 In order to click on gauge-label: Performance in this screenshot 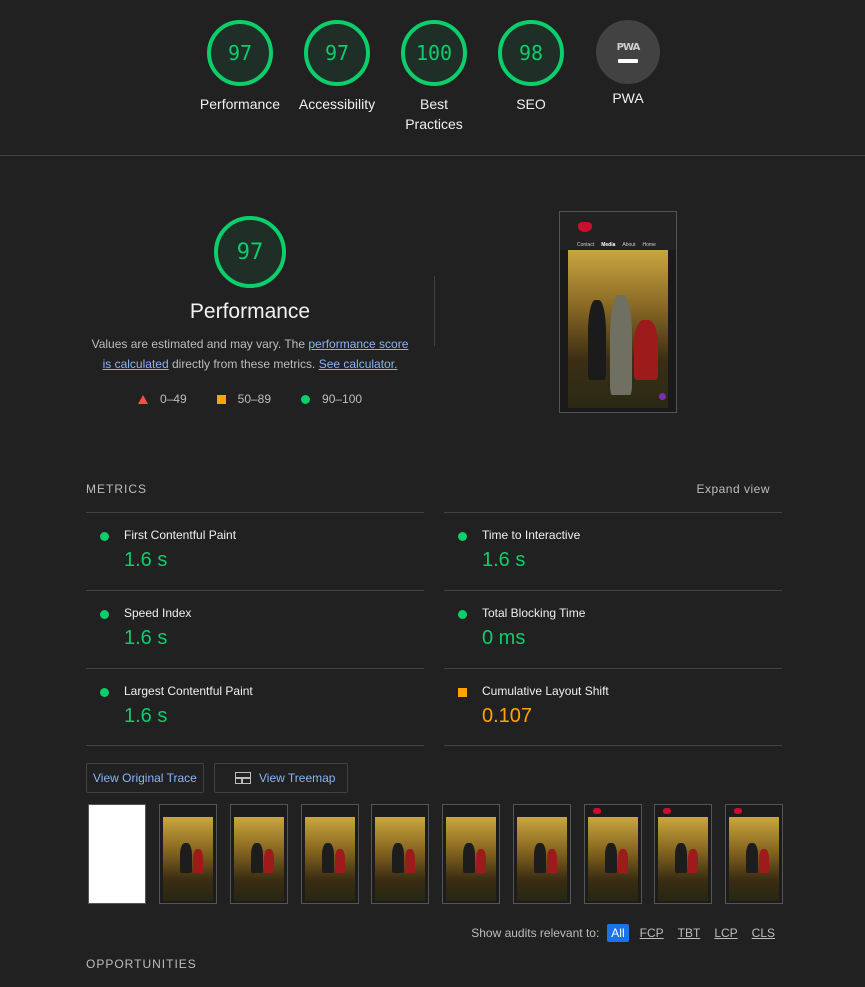, I will do `click(240, 104)`.